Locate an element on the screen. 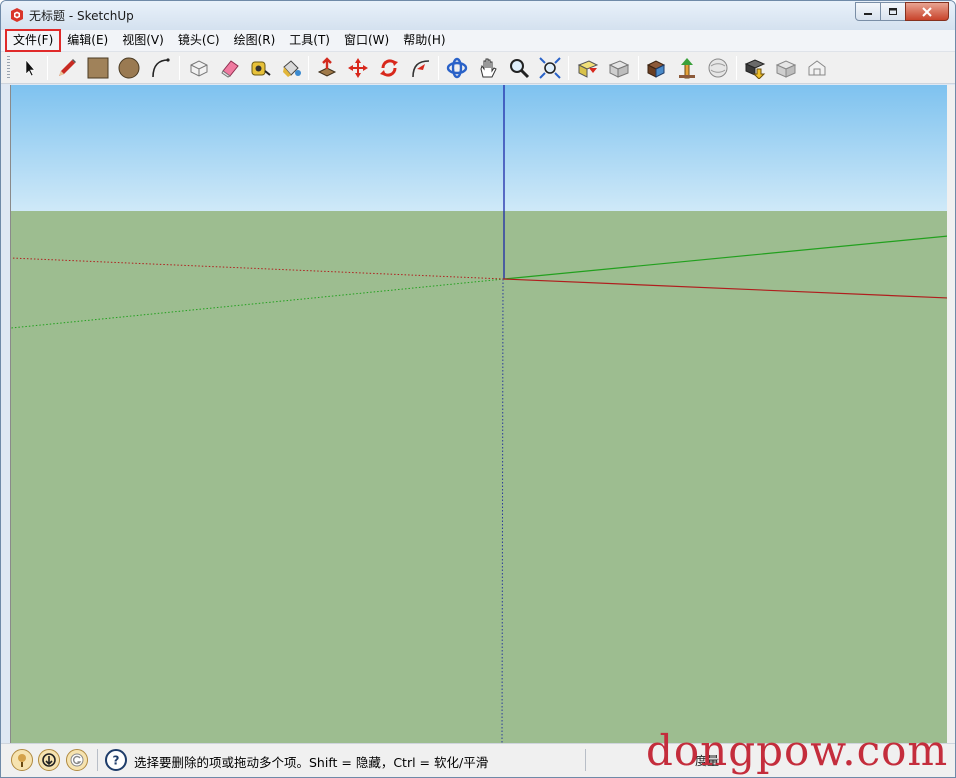 Image resolution: width=956 pixels, height=778 pixels. credits-icon is located at coordinates (49, 760).